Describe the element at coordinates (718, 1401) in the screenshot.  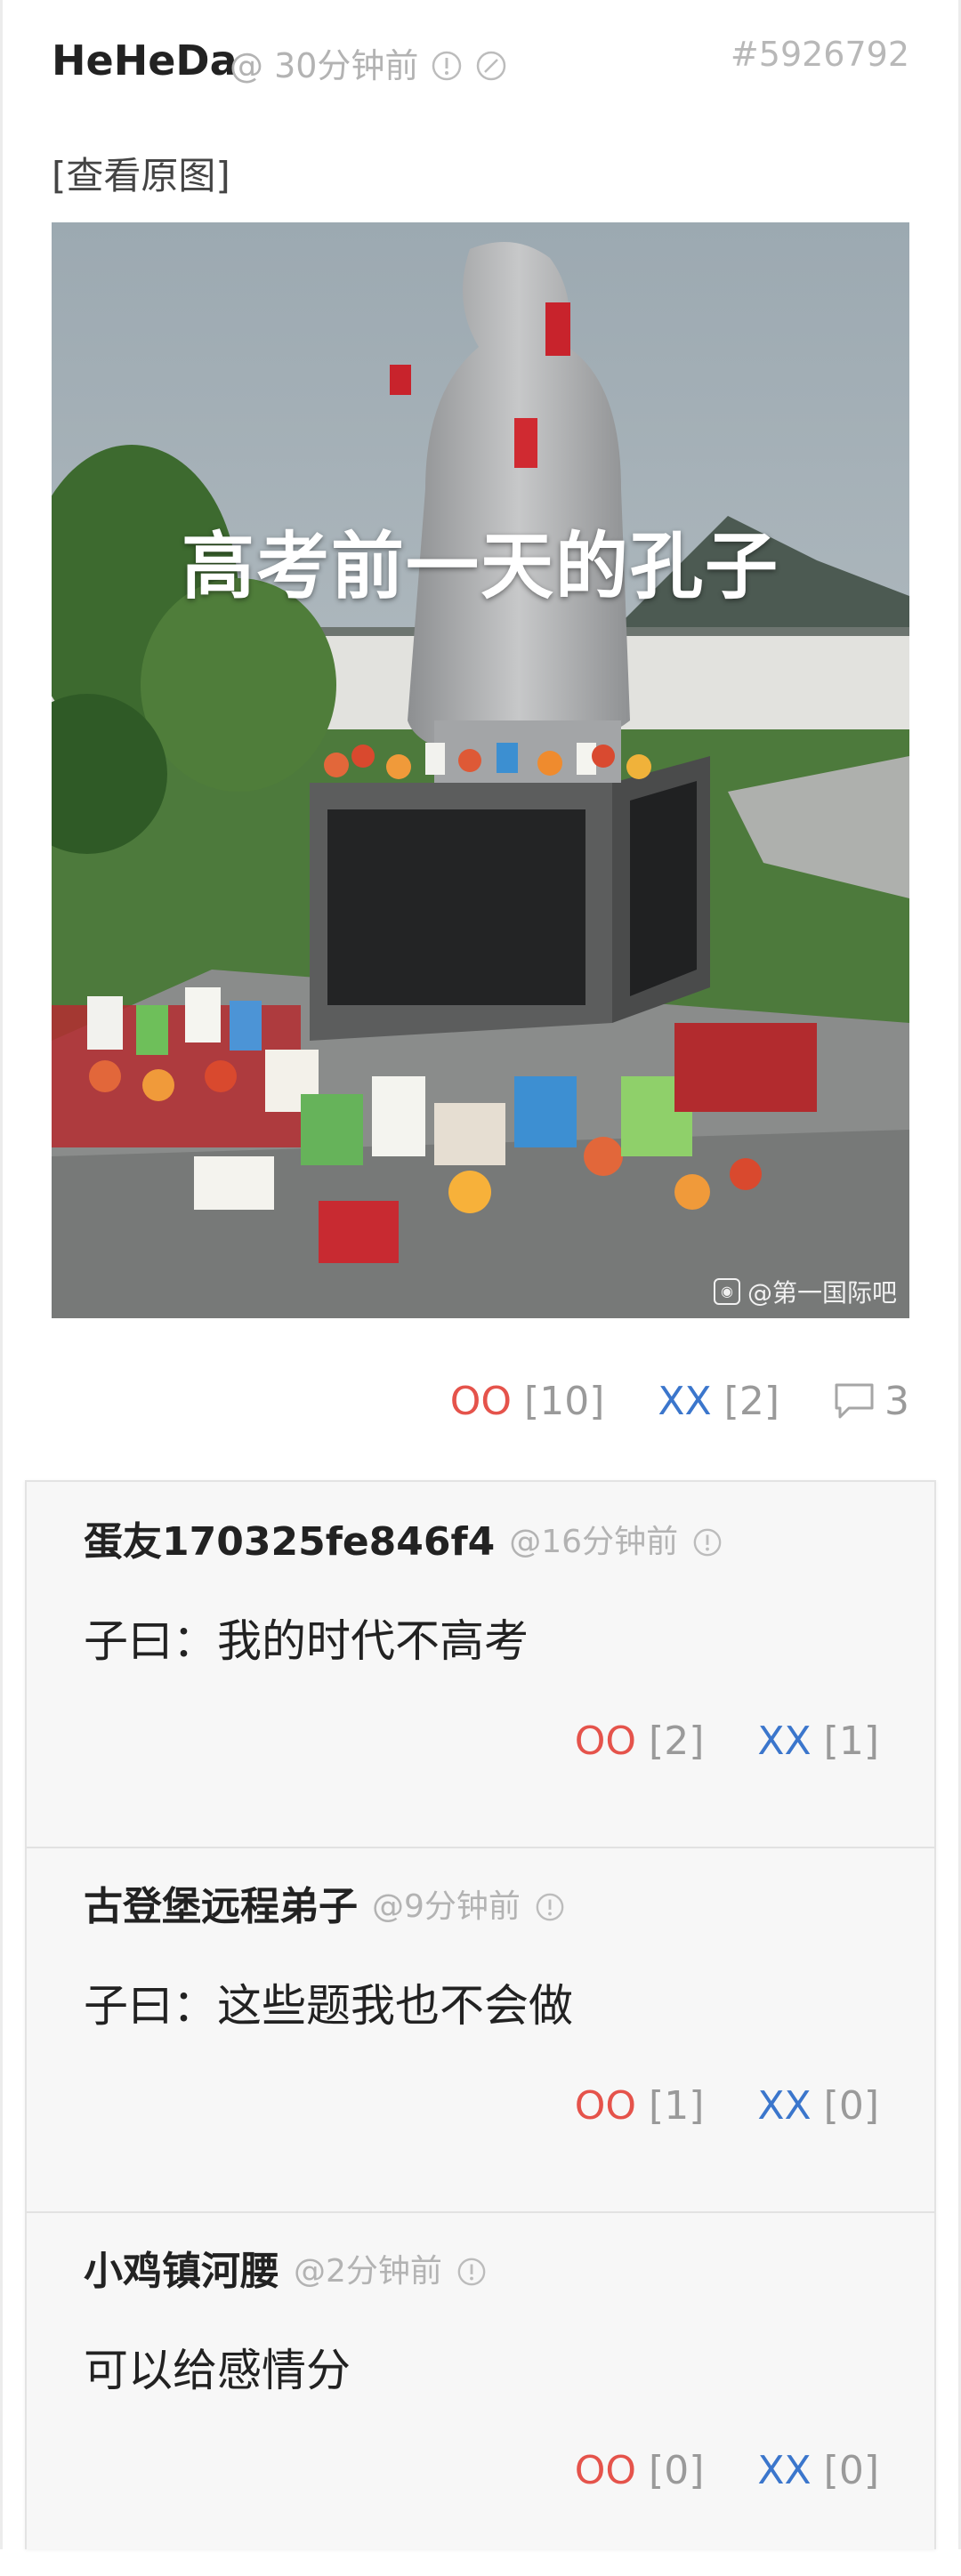
I see `post-xx-button: XX [2]` at that location.